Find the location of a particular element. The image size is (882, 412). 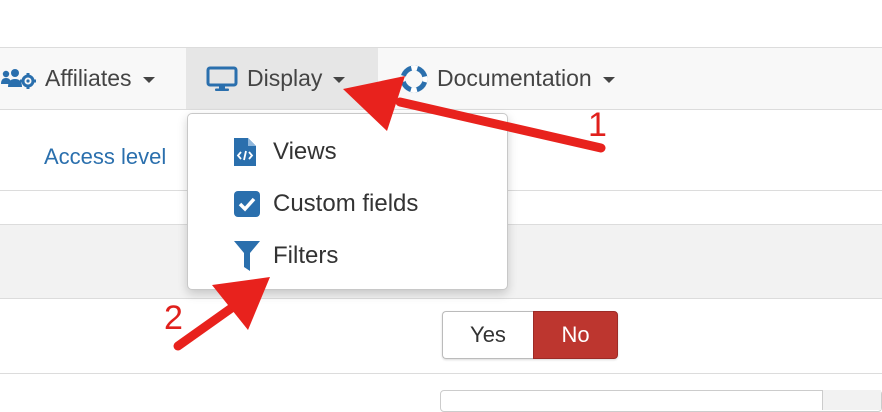

filter-icon is located at coordinates (247, 256).